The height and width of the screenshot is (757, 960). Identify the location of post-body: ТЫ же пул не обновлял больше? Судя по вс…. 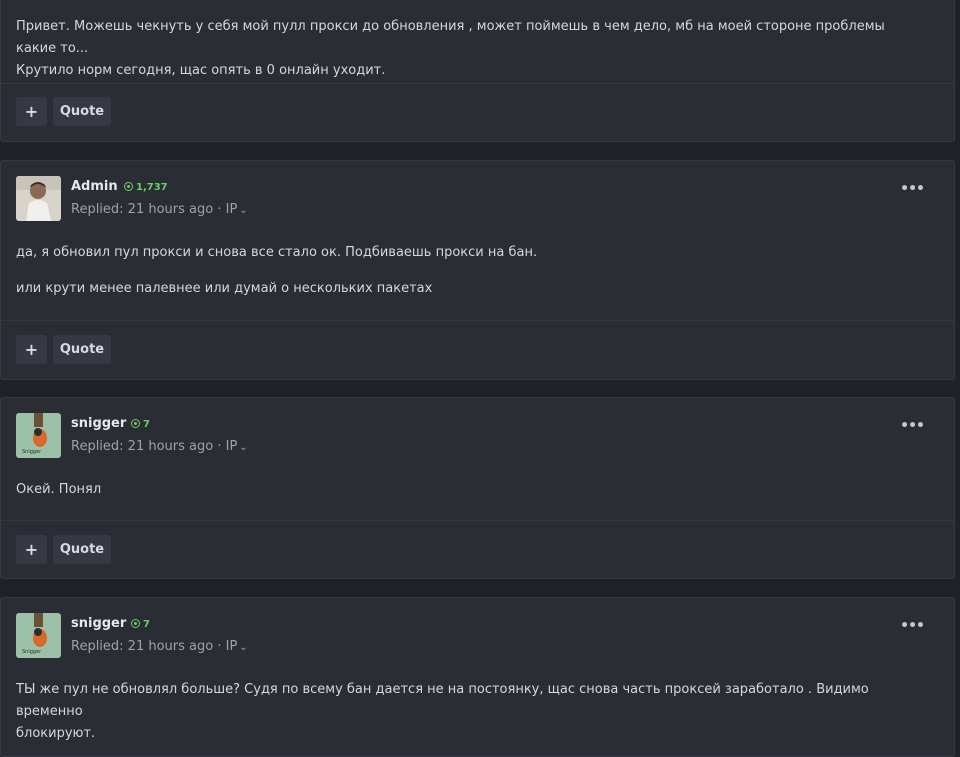
(466, 712).